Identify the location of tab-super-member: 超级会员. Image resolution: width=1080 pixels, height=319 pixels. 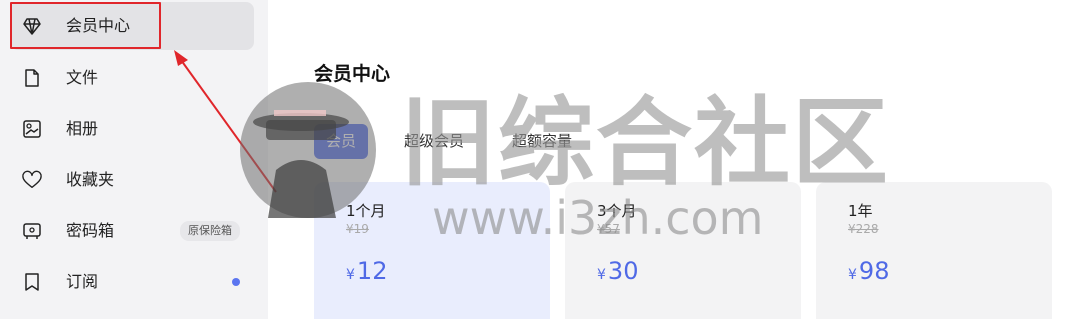
(434, 141).